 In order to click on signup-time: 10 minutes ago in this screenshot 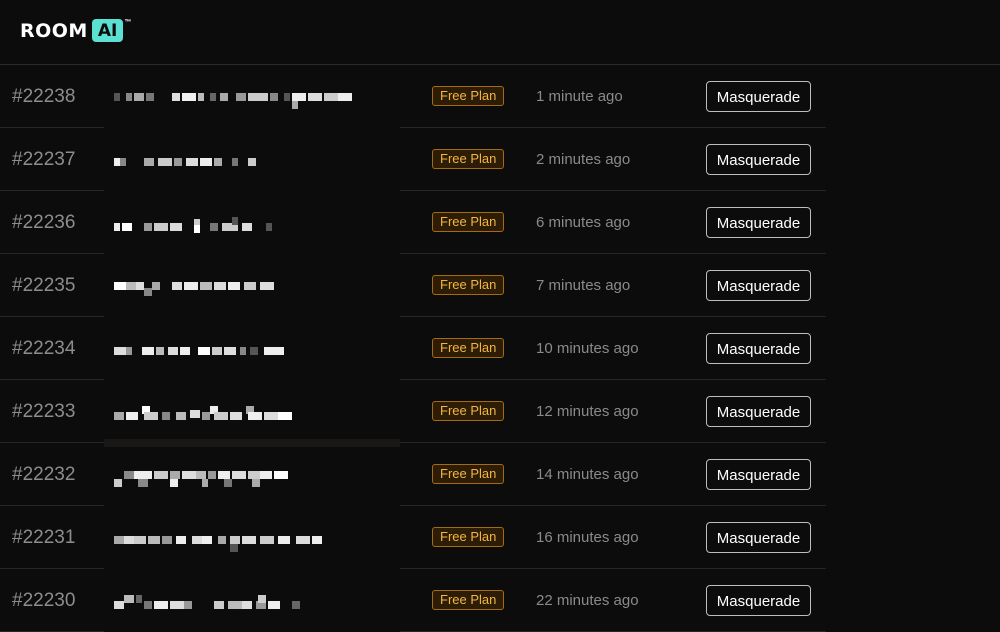, I will do `click(587, 348)`.